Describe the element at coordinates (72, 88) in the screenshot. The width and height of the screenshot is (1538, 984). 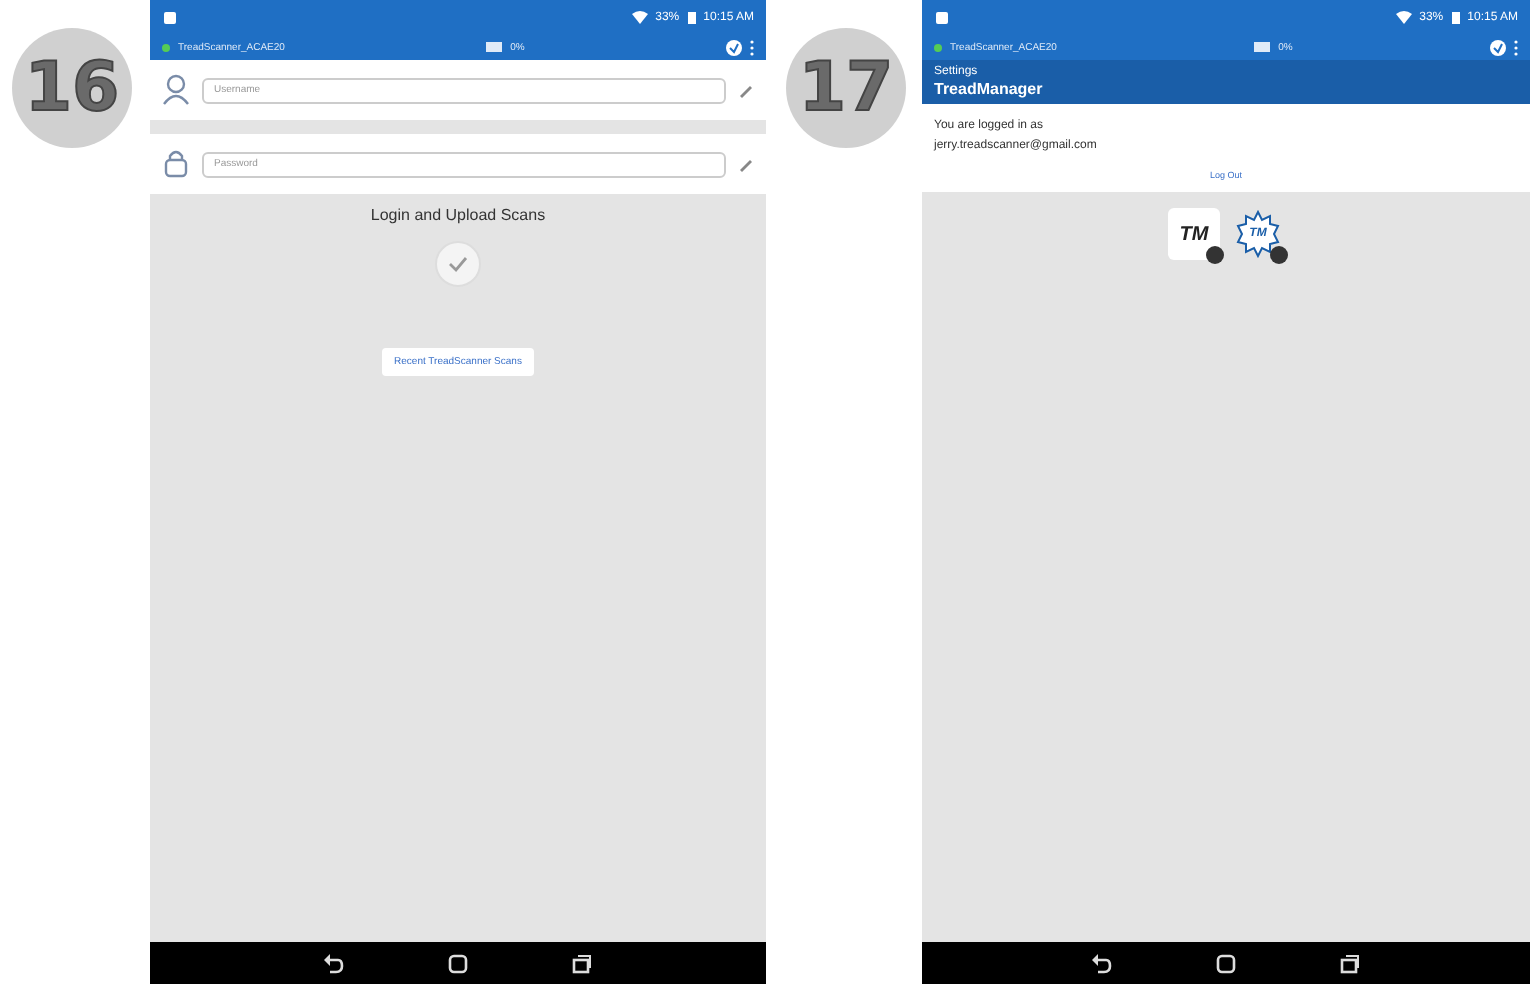
I see `step-number: 16` at that location.